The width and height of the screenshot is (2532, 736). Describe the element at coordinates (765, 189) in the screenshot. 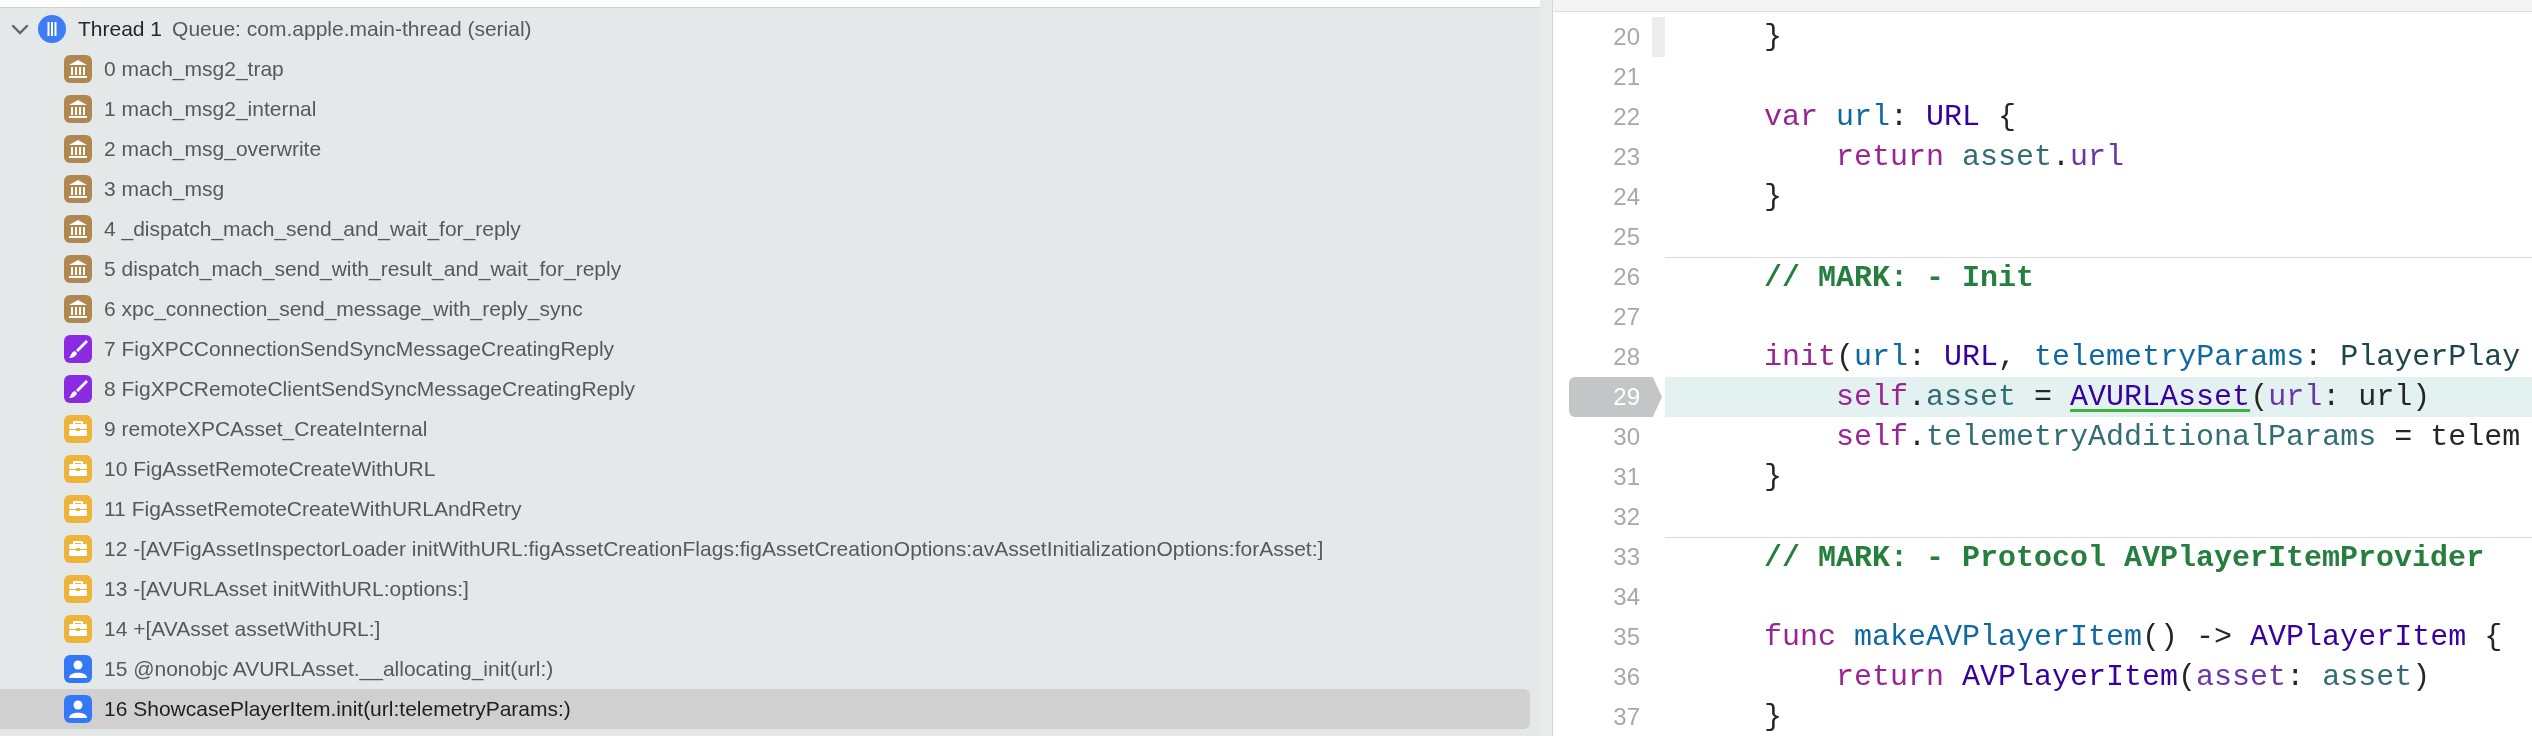

I see `stack-frame-row: 3 mach_msg` at that location.